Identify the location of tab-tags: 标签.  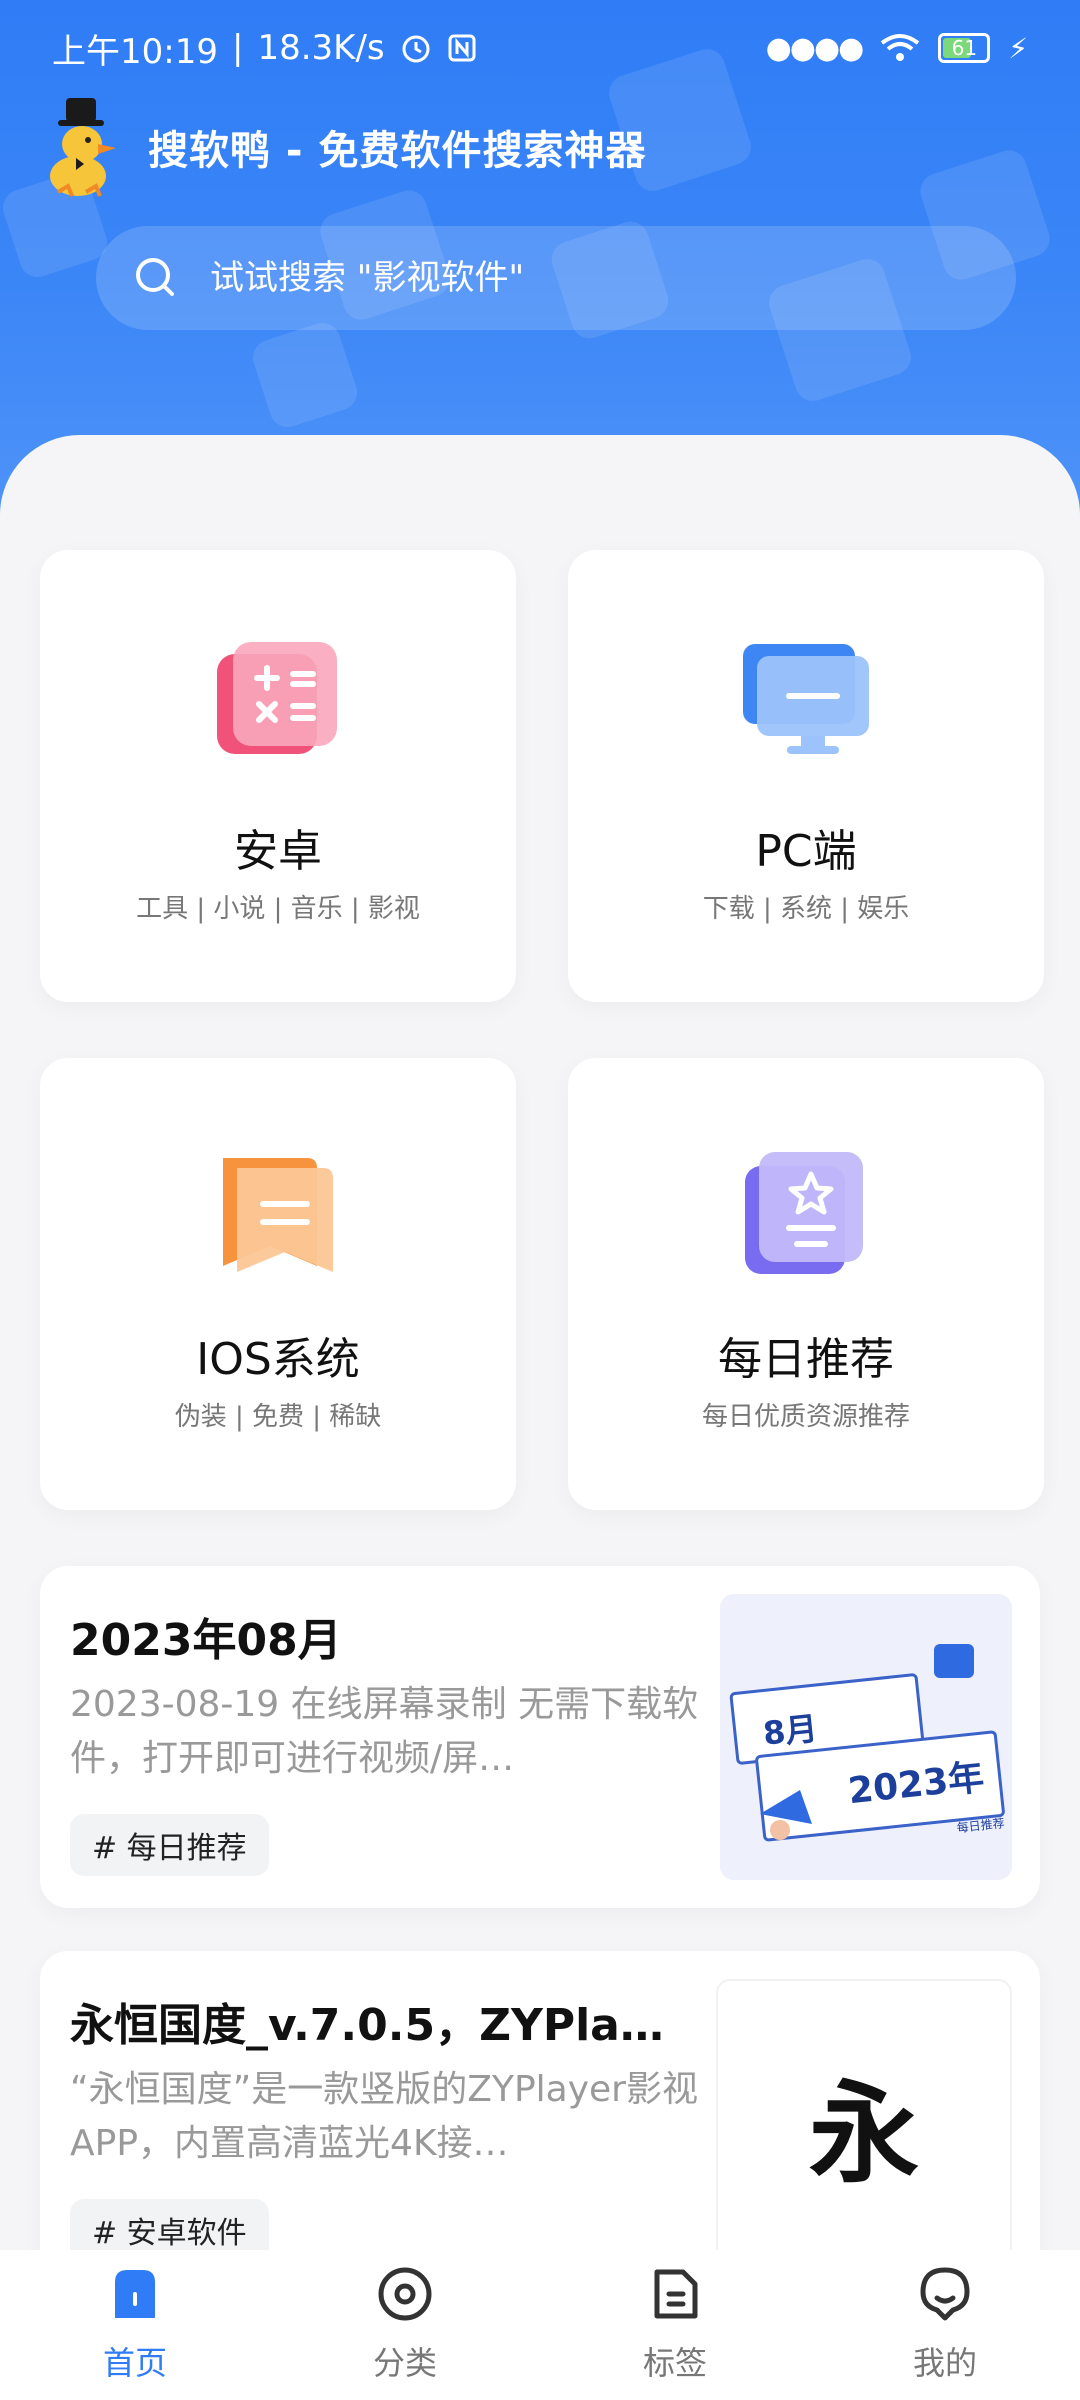
(675, 2317).